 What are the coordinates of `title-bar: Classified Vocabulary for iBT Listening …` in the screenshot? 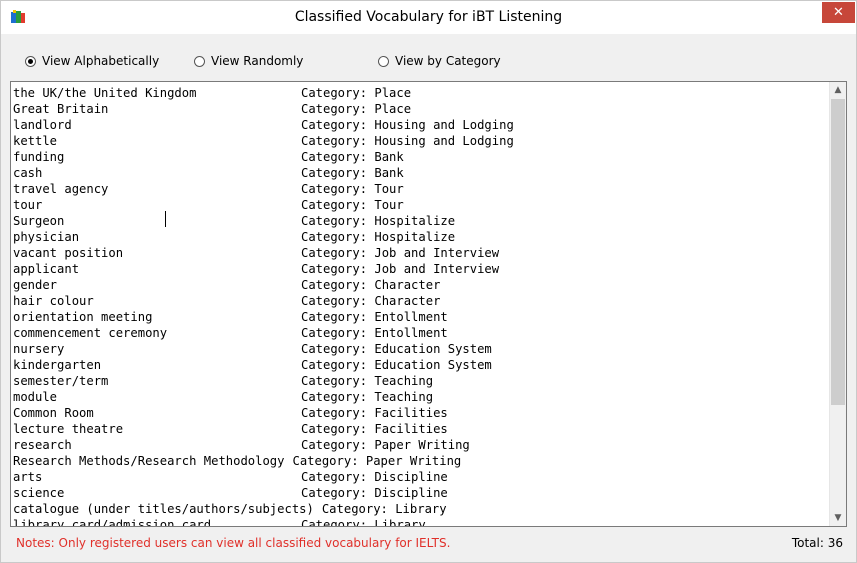 It's located at (428, 17).